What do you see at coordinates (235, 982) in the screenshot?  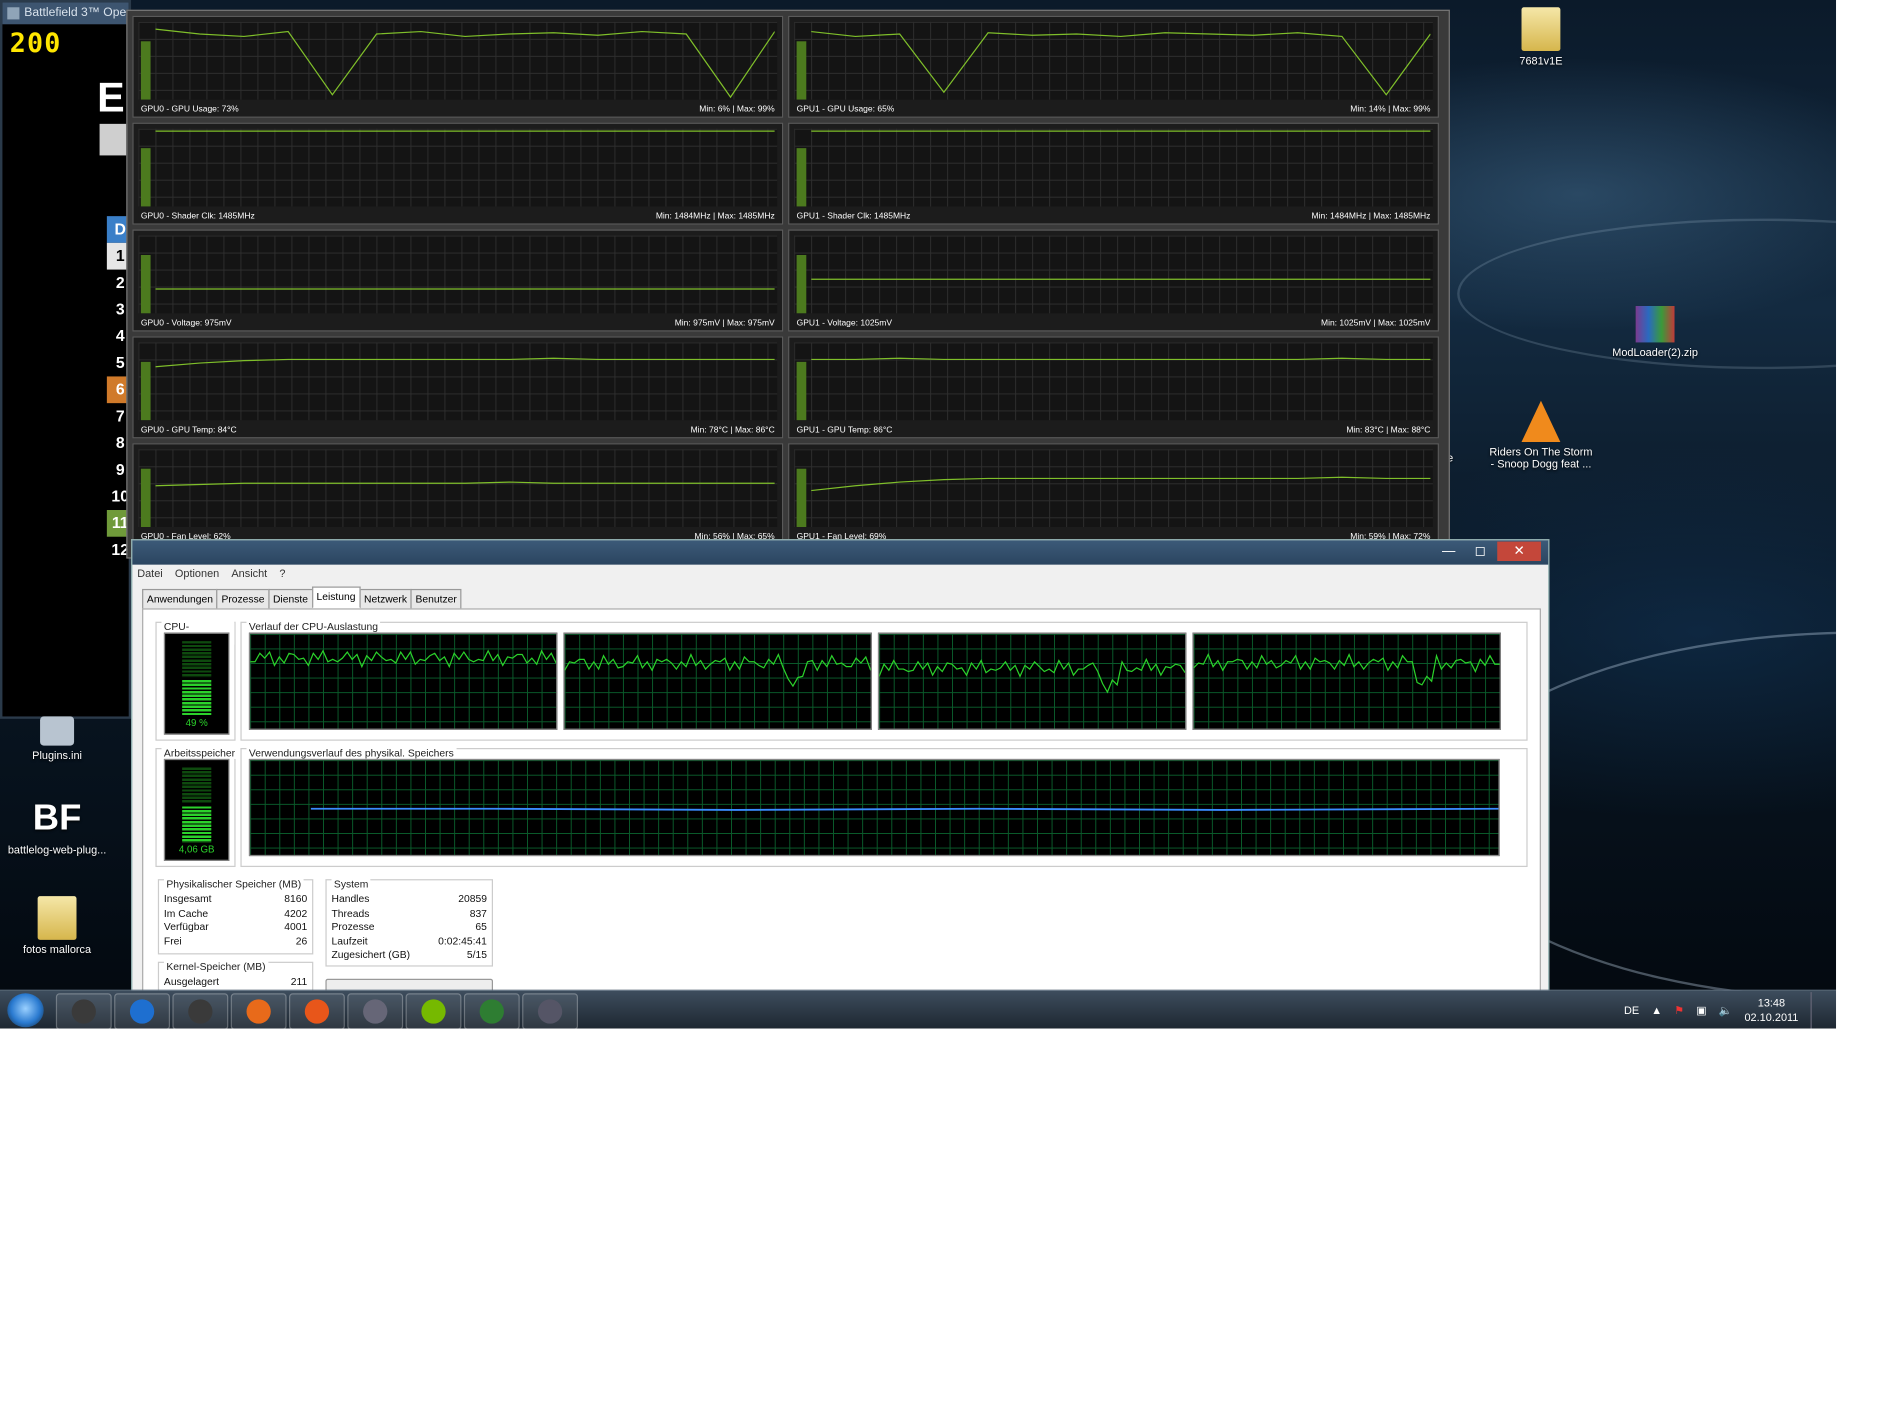 I see `kernel-memory-table: Ausgelagert 211` at bounding box center [235, 982].